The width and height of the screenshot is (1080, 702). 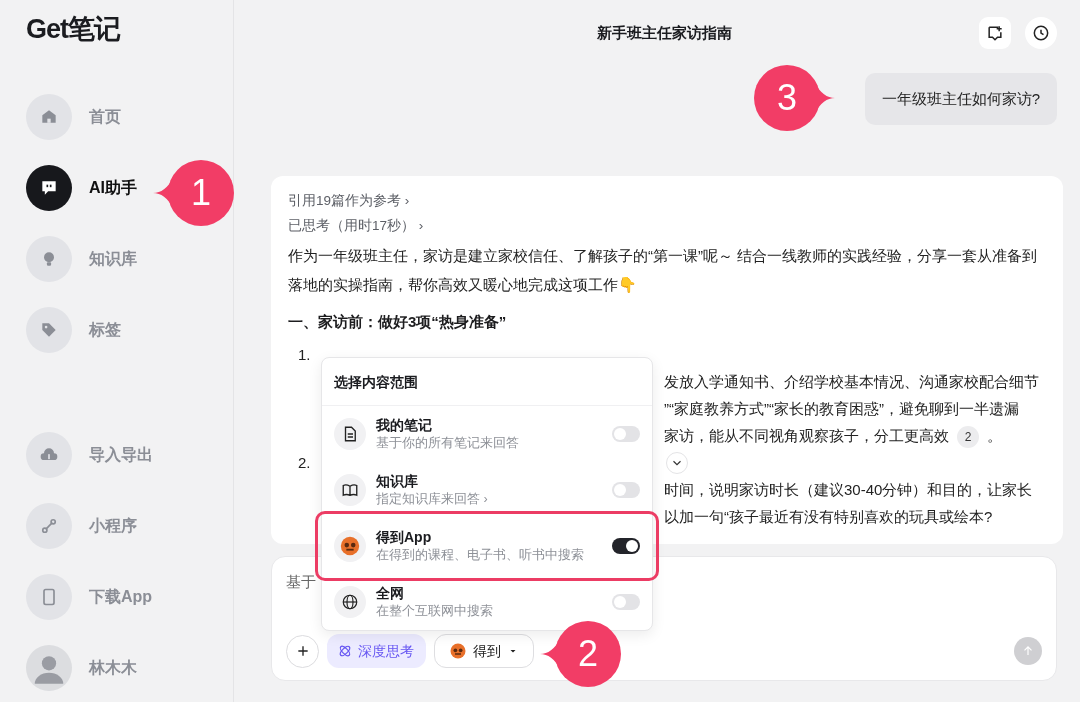 I want to click on question-bubble: 一年级班主任如何家访?, so click(x=960, y=99).